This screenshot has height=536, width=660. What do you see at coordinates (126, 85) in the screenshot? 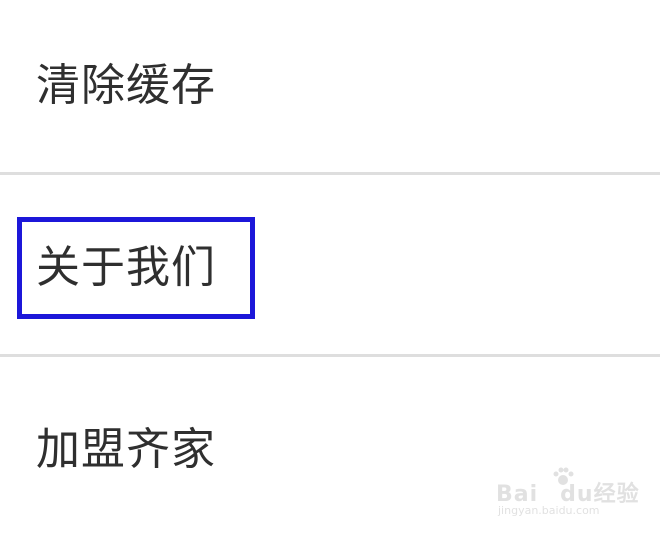
I see `menu-item-label: 清除缓存` at bounding box center [126, 85].